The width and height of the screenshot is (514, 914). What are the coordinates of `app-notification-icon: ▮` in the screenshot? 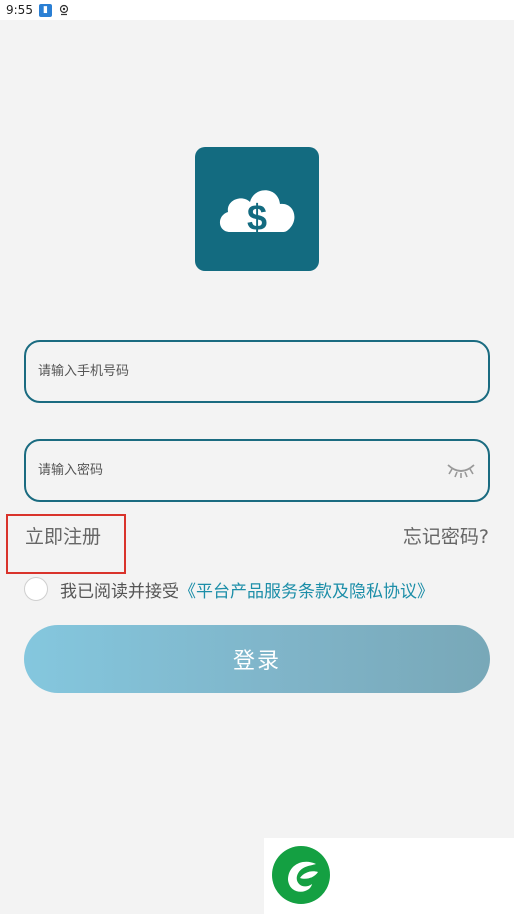 It's located at (45, 10).